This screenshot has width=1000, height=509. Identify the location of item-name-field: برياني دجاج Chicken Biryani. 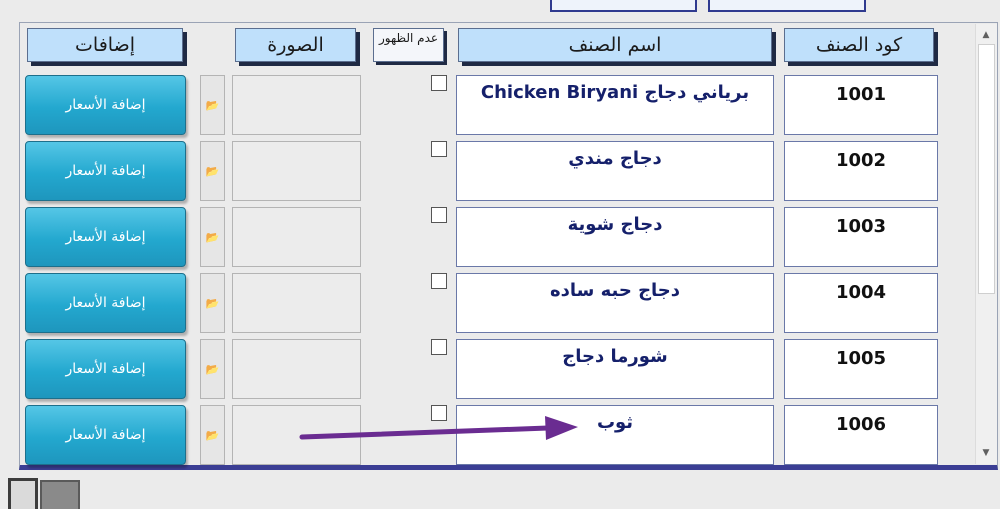
(615, 105).